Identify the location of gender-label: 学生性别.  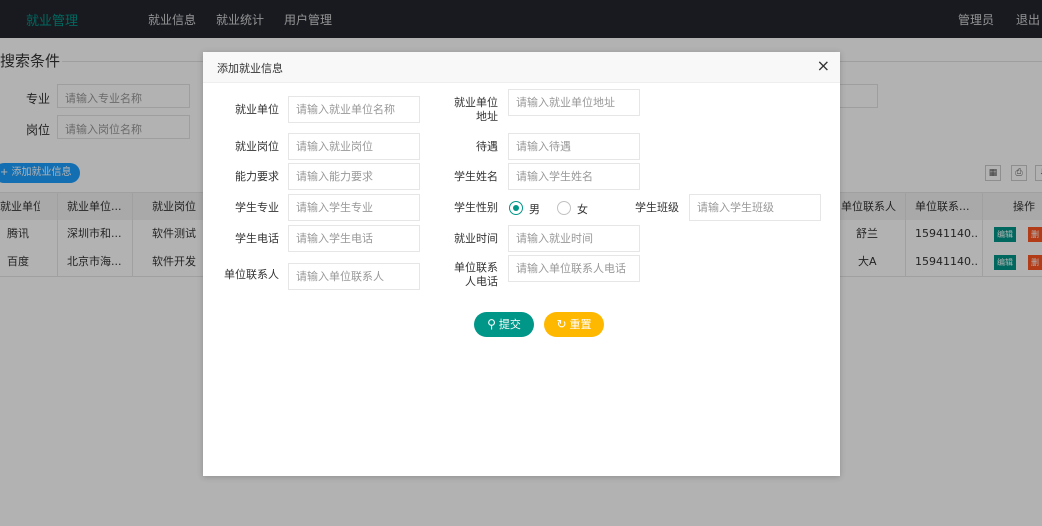
(476, 207).